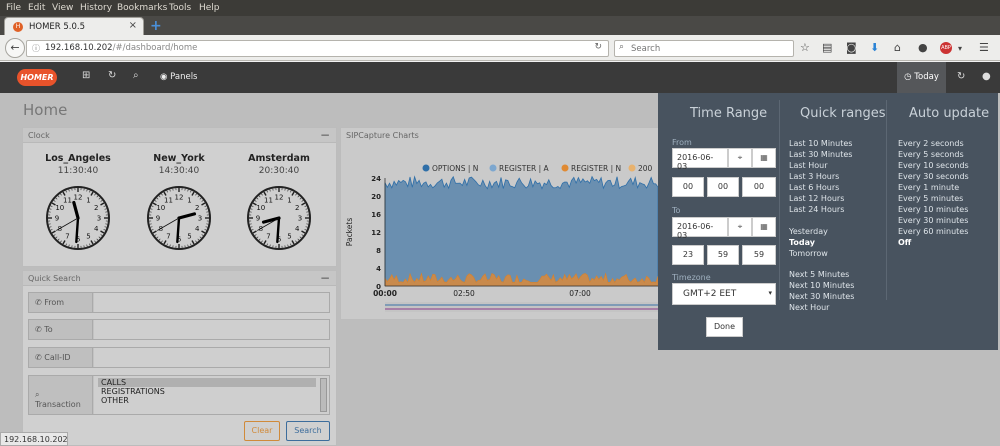 The image size is (1000, 446). What do you see at coordinates (986, 76) in the screenshot?
I see `user-icon: ●` at bounding box center [986, 76].